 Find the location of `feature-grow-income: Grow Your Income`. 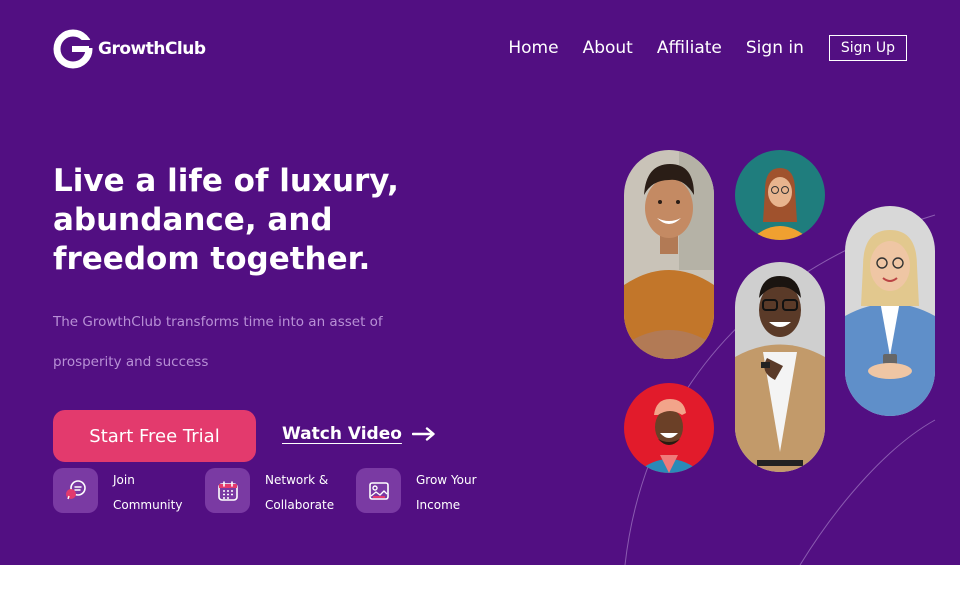

feature-grow-income: Grow Your Income is located at coordinates (416, 493).